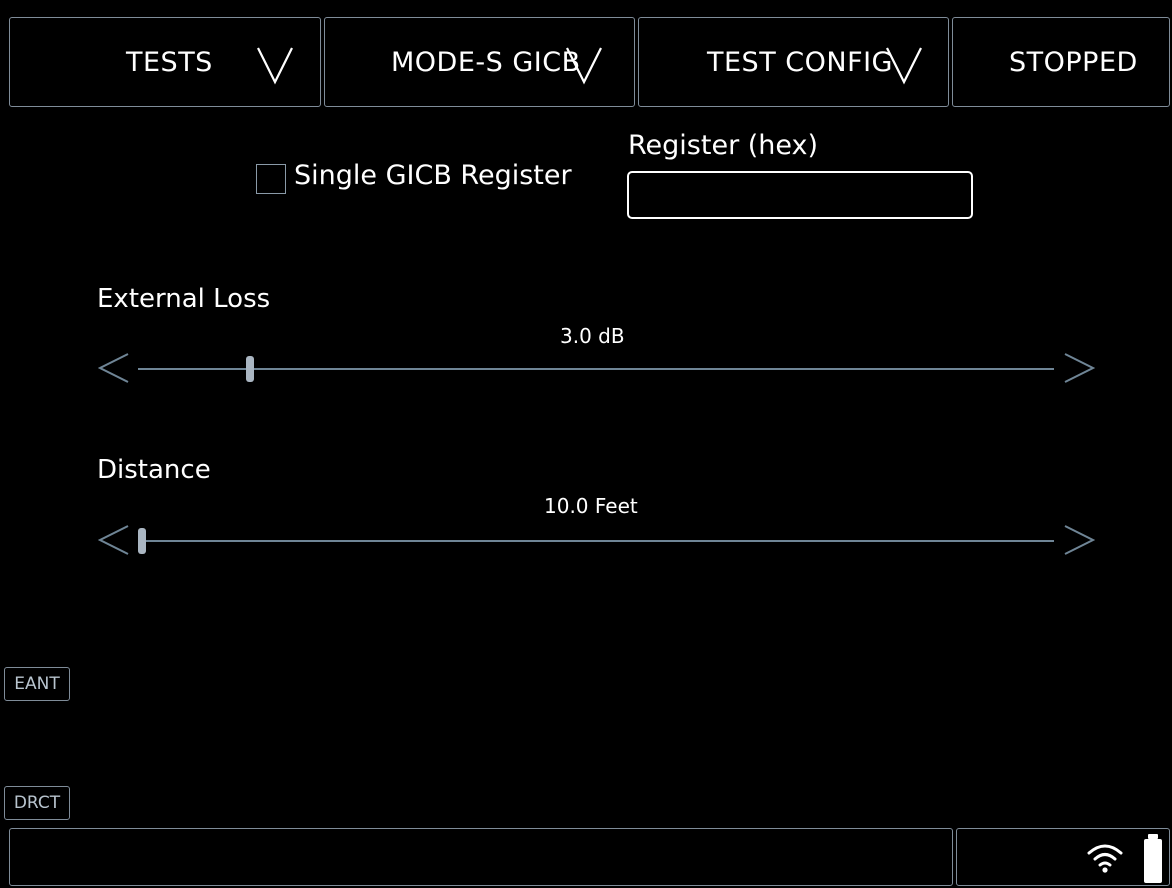 Image resolution: width=1172 pixels, height=888 pixels. Describe the element at coordinates (114, 368) in the screenshot. I see `external-loss-decrease-arrow-icon` at that location.